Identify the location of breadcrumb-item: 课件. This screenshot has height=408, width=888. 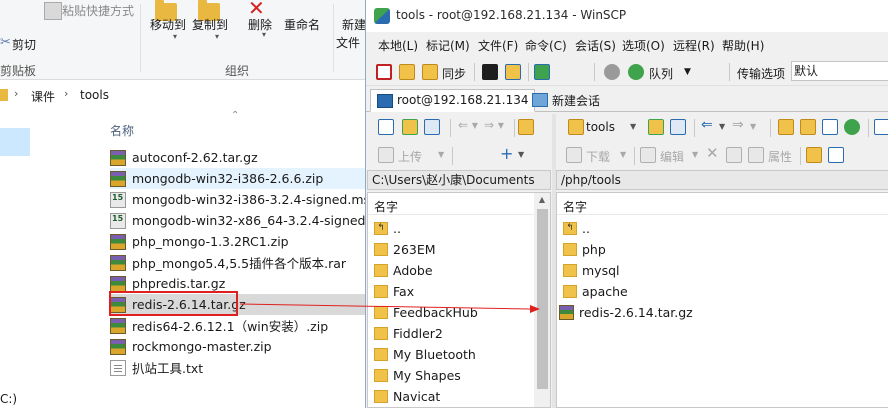
(43, 96).